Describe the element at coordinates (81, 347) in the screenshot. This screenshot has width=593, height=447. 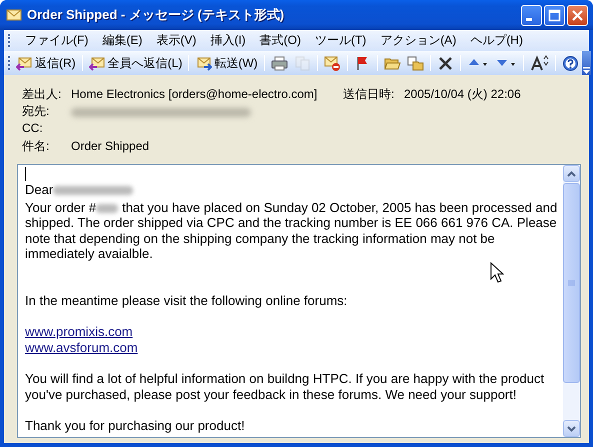
I see `link: www.avsforum.com` at that location.